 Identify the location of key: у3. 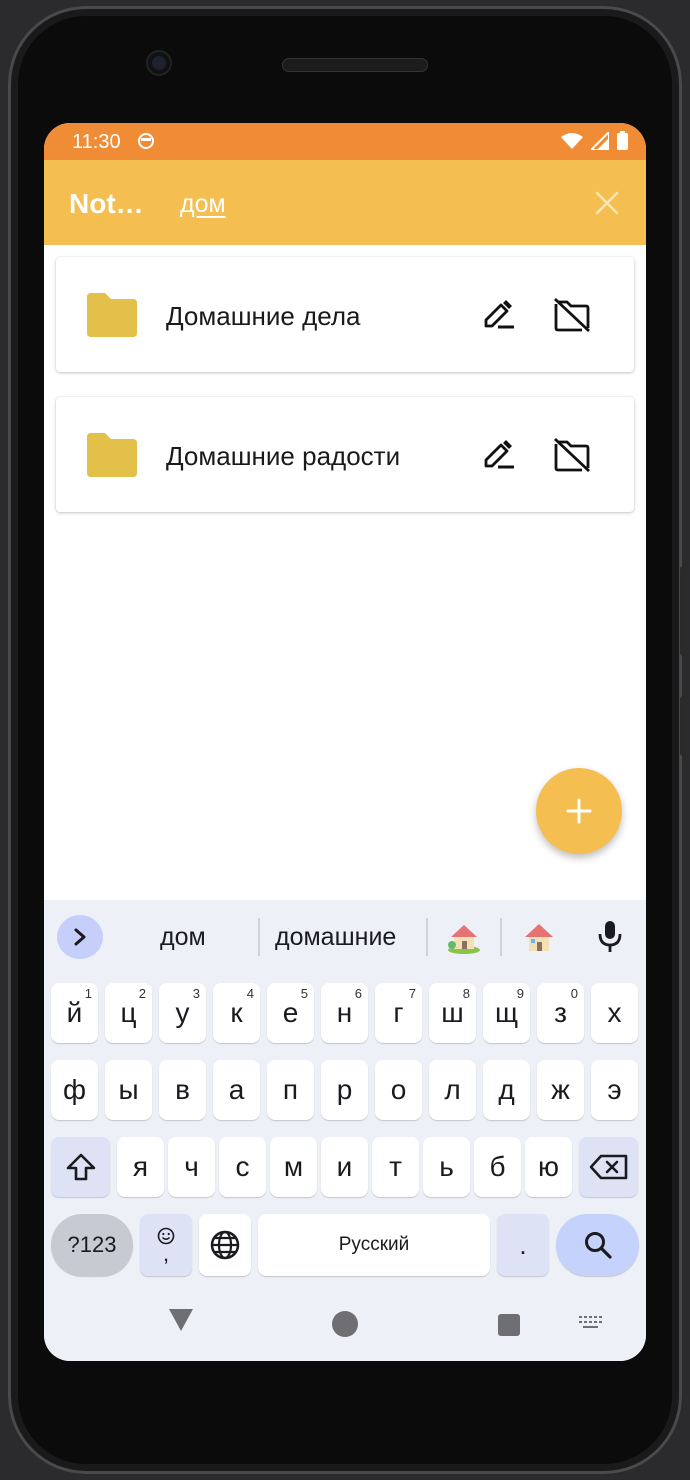
(182, 1013).